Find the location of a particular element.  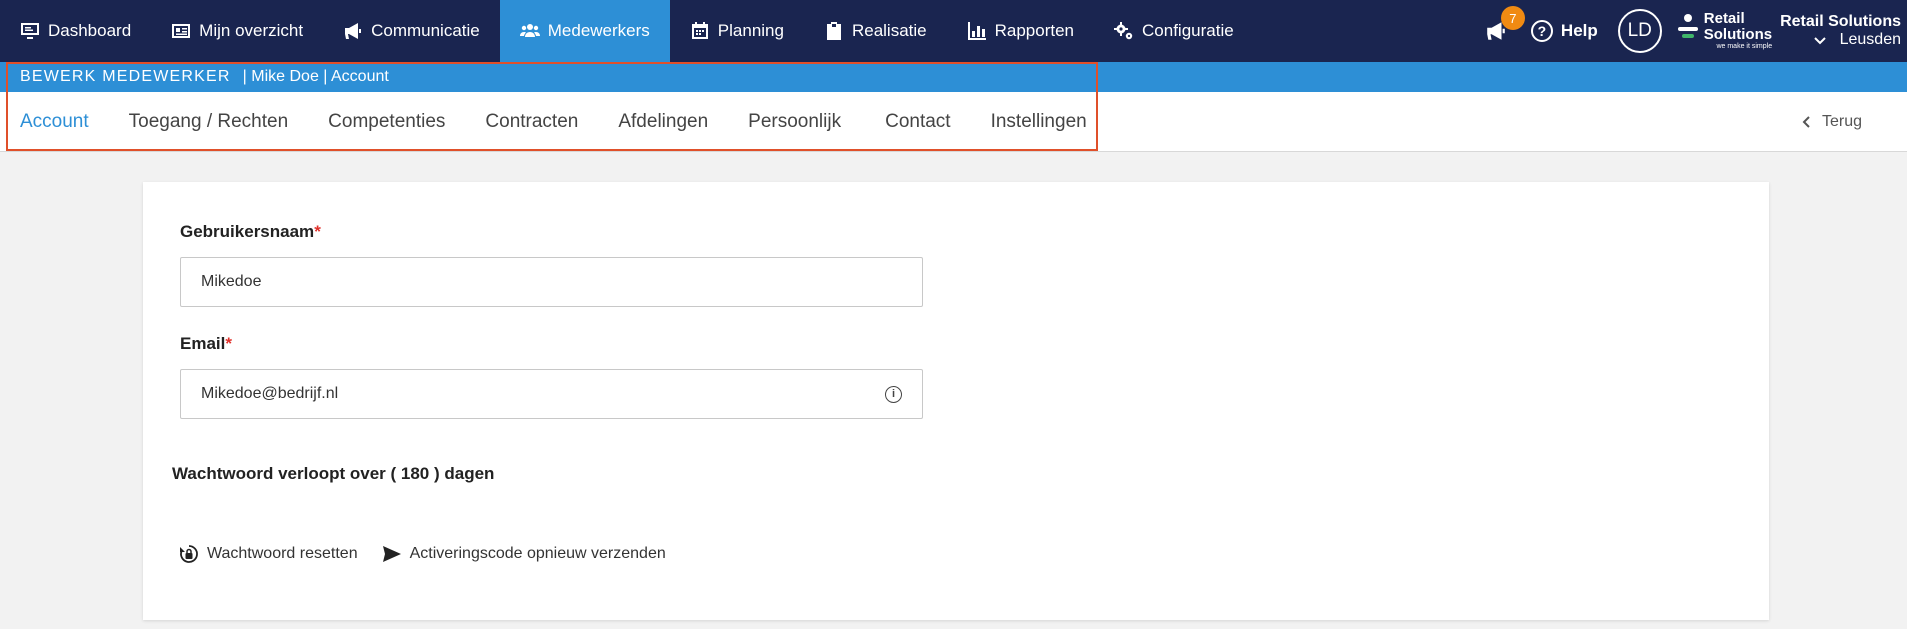

back-label: Terug is located at coordinates (1841, 121).